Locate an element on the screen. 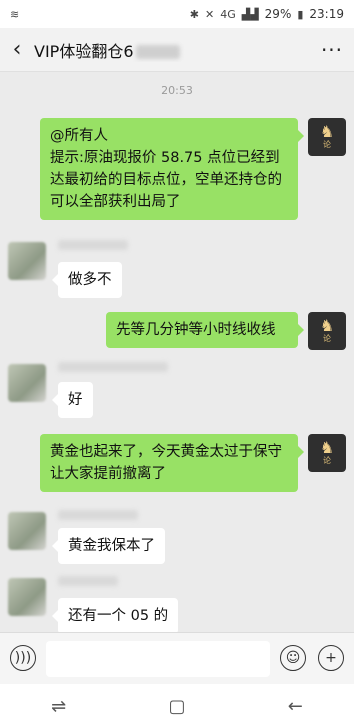 The width and height of the screenshot is (354, 728). status-right: ✱ ✕ 4G ▟▟ 29% ▮ 23:19 is located at coordinates (267, 14).